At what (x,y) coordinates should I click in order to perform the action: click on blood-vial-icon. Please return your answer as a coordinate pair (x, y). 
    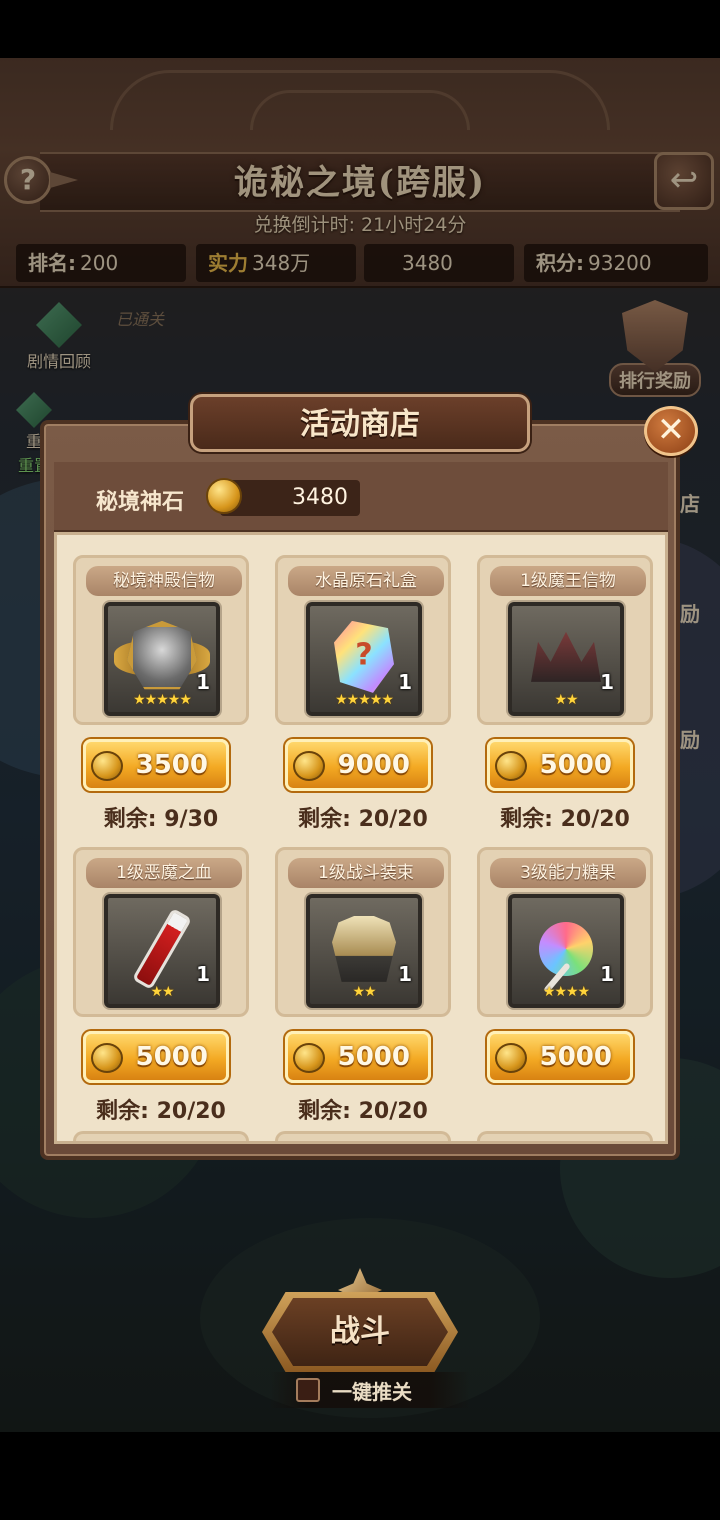
    Looking at the image, I should click on (162, 948).